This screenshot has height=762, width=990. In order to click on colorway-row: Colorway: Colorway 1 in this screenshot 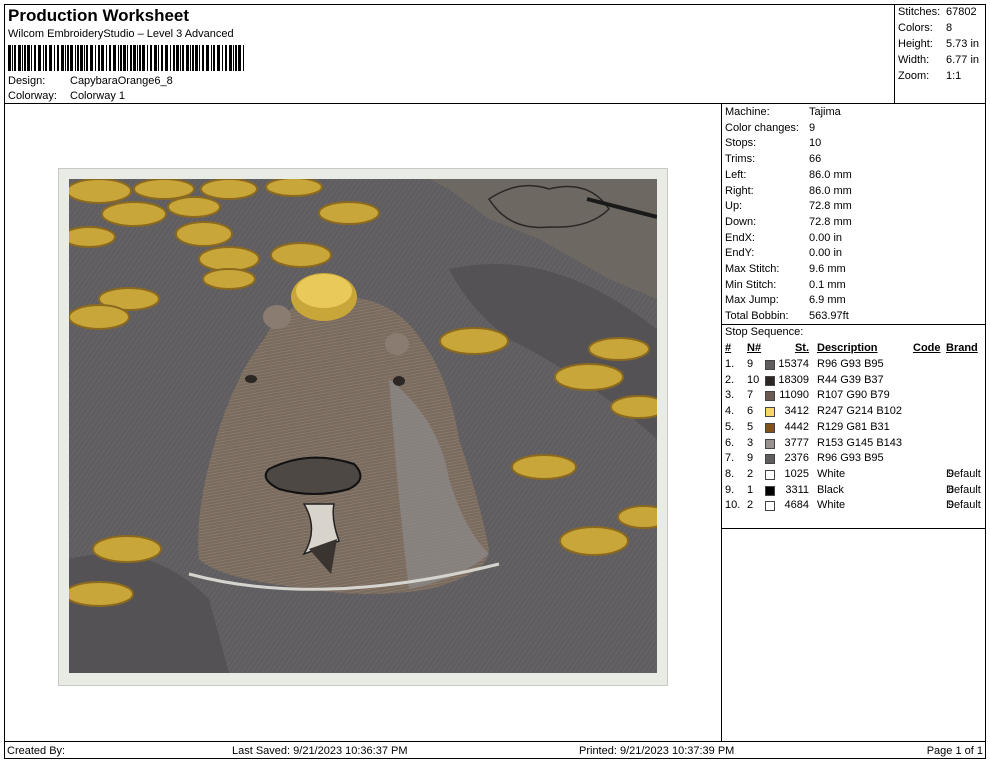, I will do `click(66, 96)`.